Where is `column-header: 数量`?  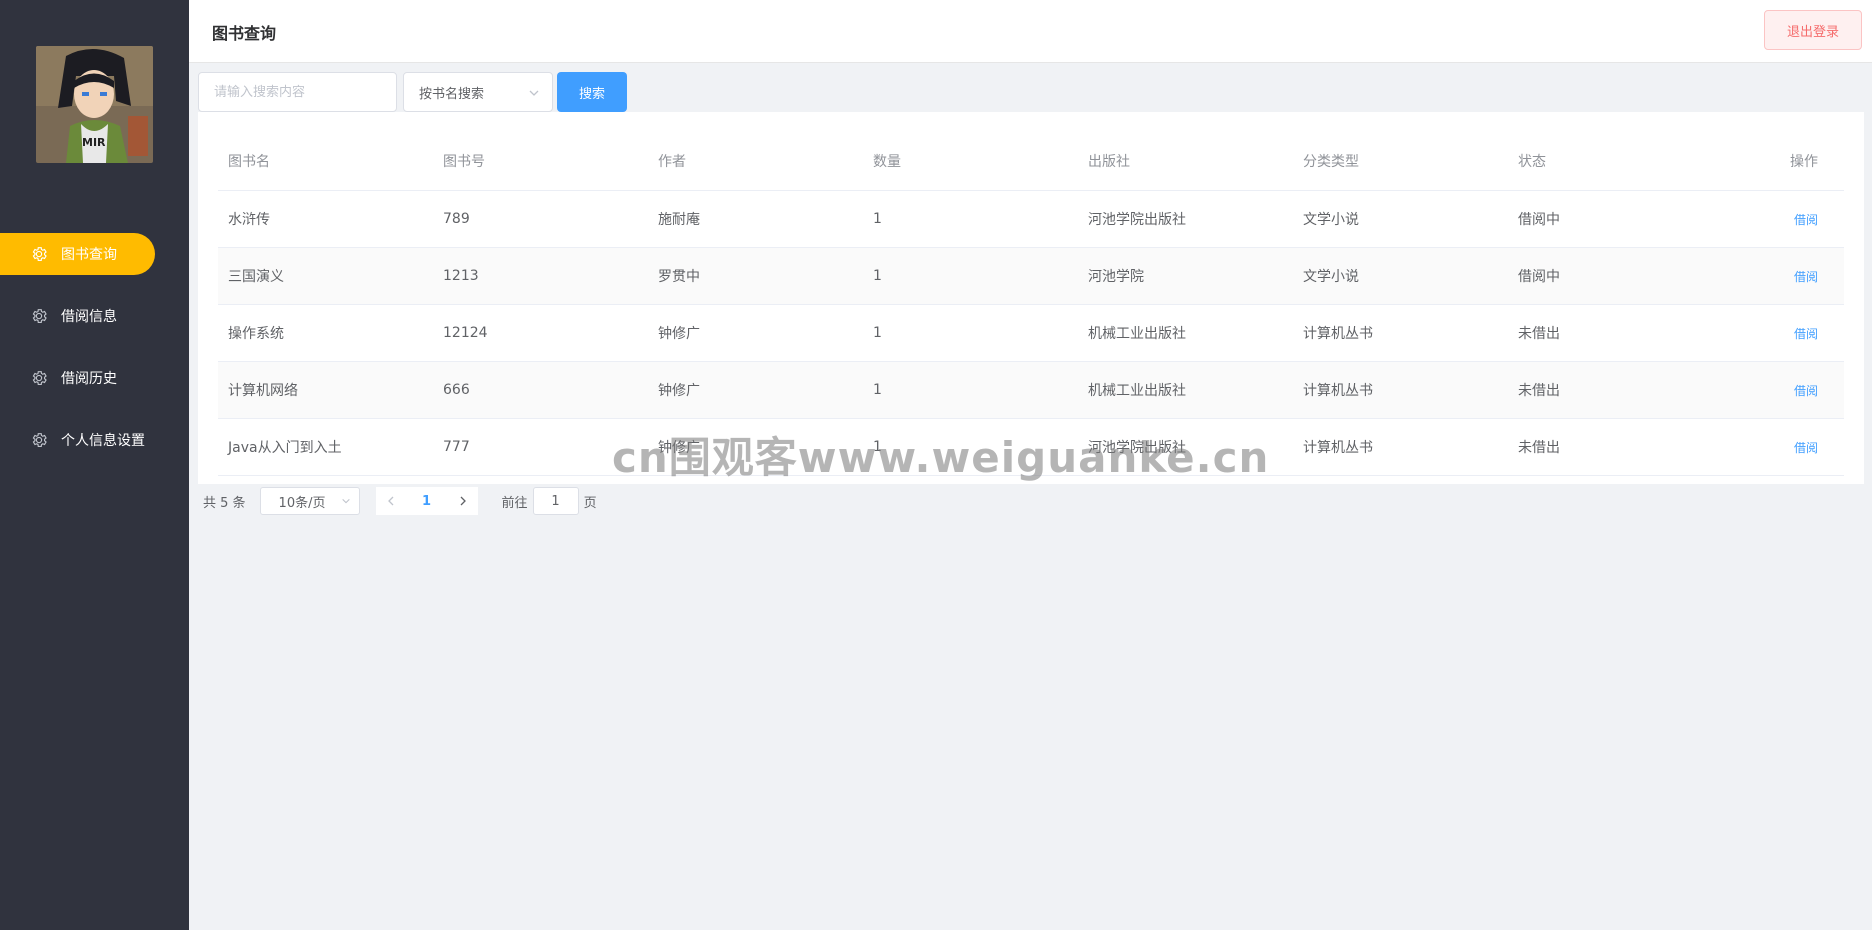 column-header: 数量 is located at coordinates (887, 162).